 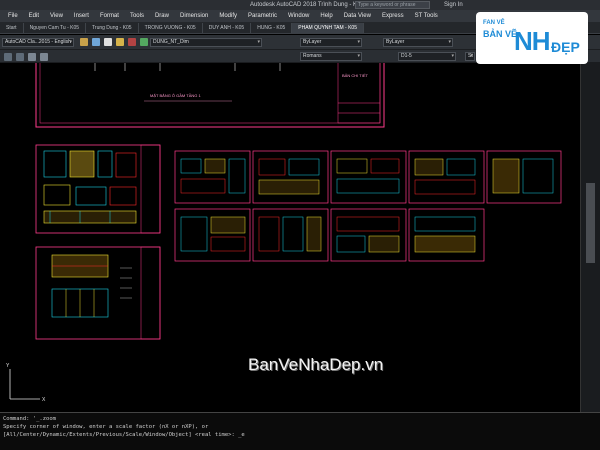 I want to click on vertical-scrollbar, so click(x=590, y=237).